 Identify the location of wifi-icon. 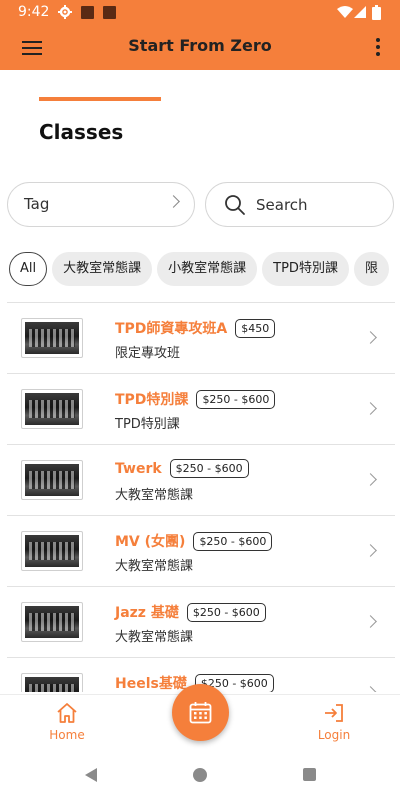
(345, 12).